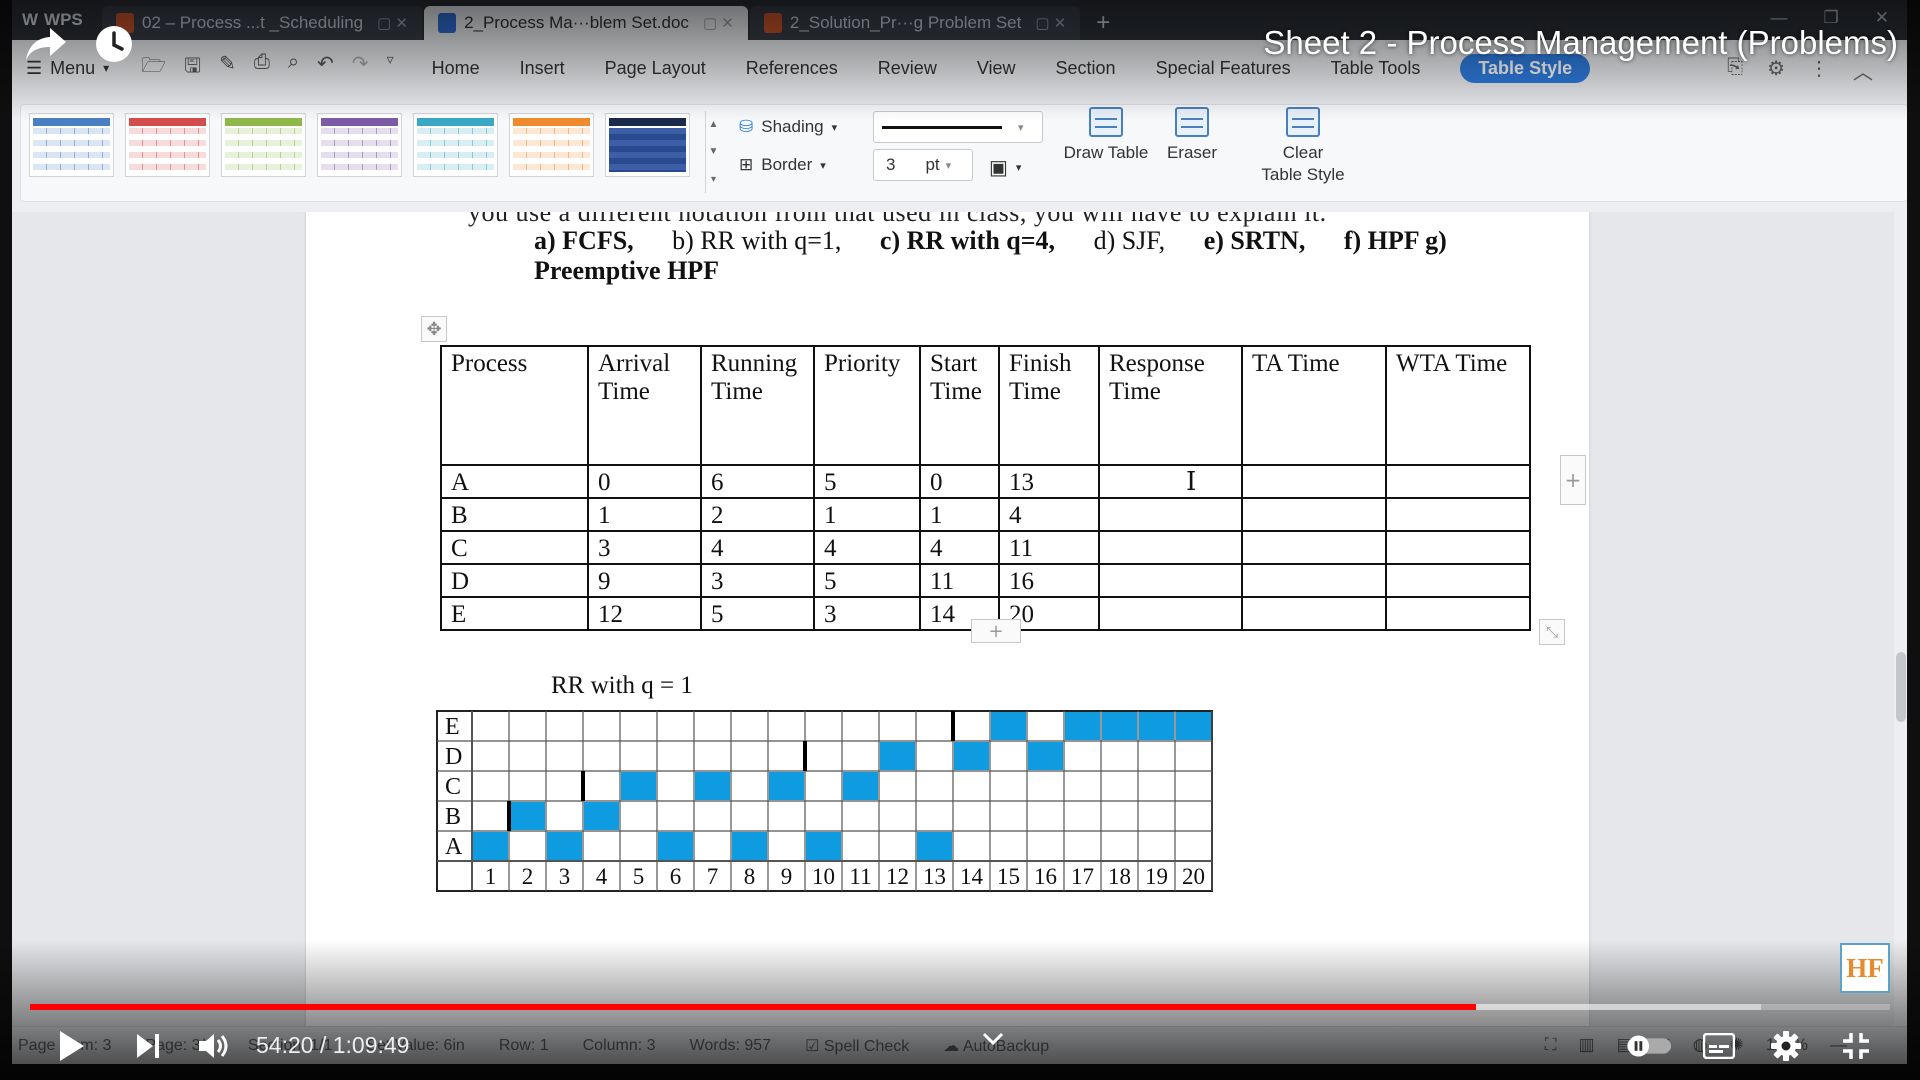 This screenshot has width=1920, height=1080. Describe the element at coordinates (1901, 687) in the screenshot. I see `scrollbar-thumb` at that location.